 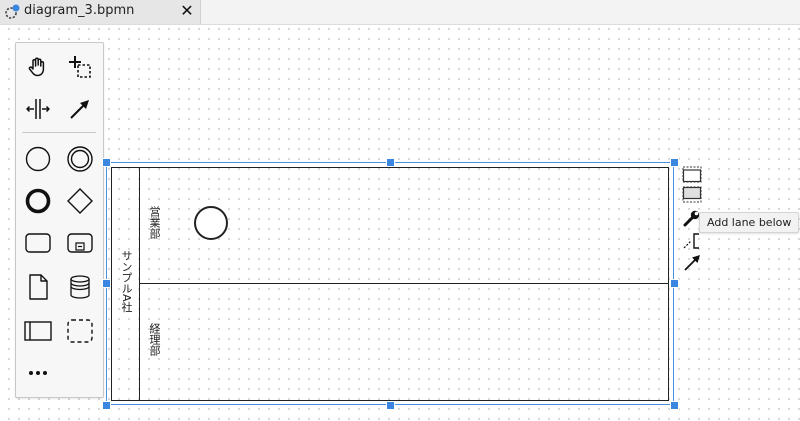 I want to click on hand-icon, so click(x=36, y=67).